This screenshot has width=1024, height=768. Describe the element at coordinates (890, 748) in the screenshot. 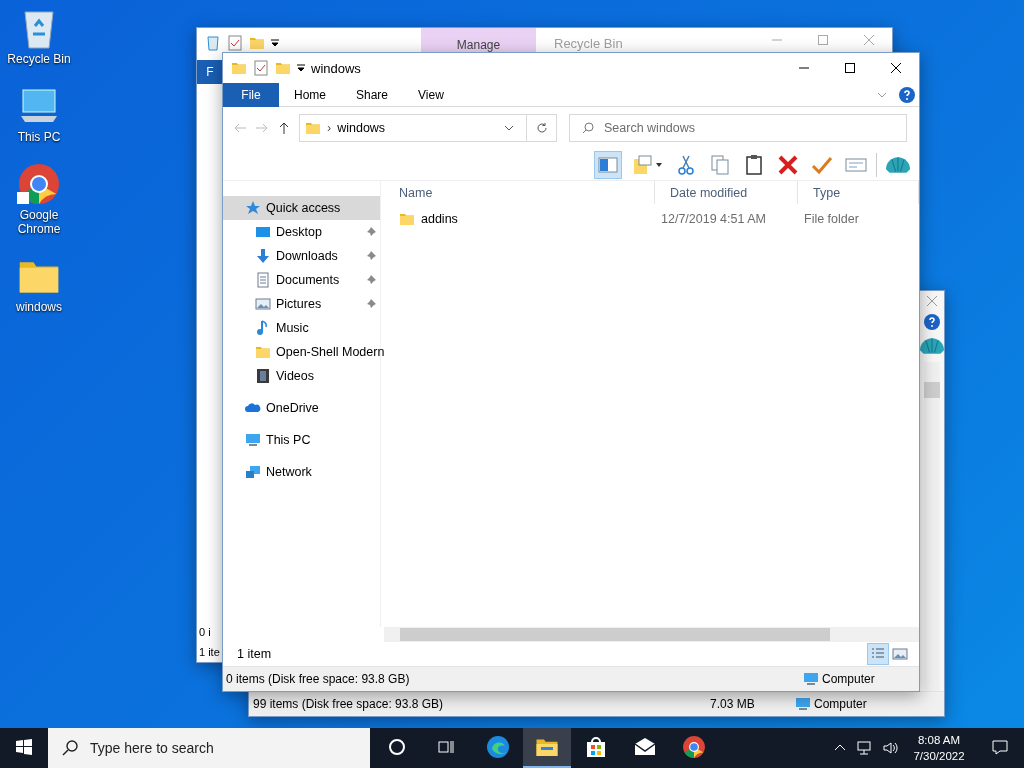

I see `speaker-icon` at that location.